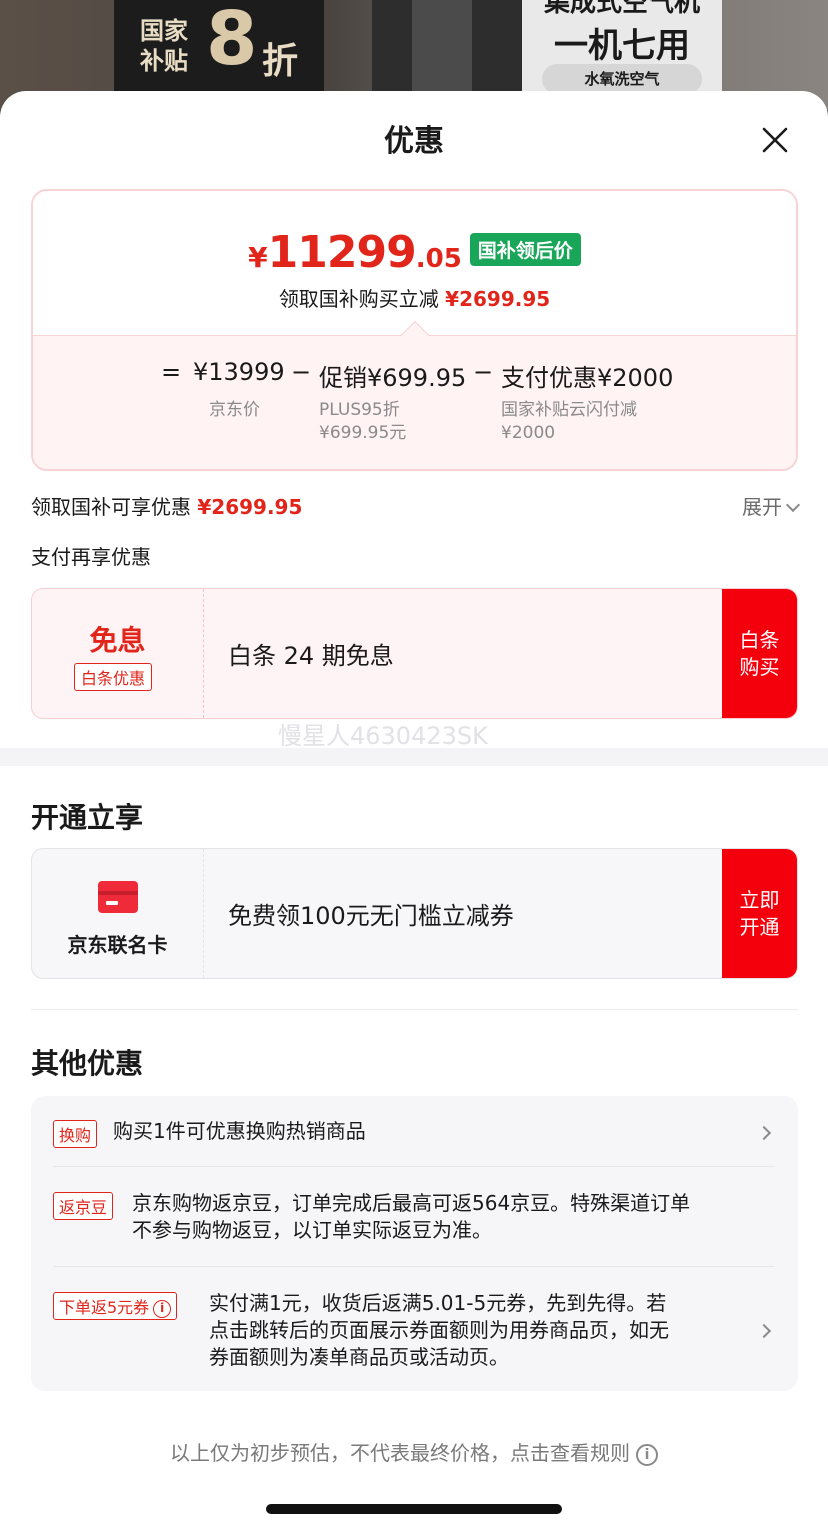  What do you see at coordinates (759, 926) in the screenshot?
I see `button-line2: 开通` at bounding box center [759, 926].